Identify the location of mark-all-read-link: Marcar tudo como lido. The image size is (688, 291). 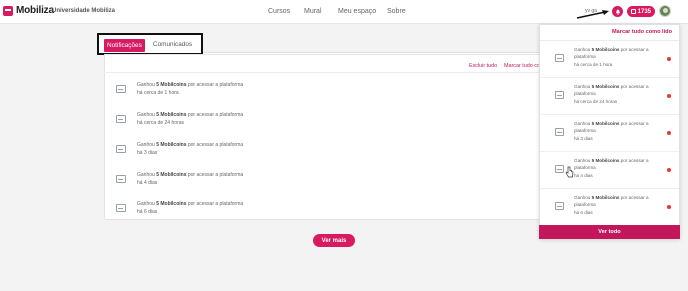
(642, 32).